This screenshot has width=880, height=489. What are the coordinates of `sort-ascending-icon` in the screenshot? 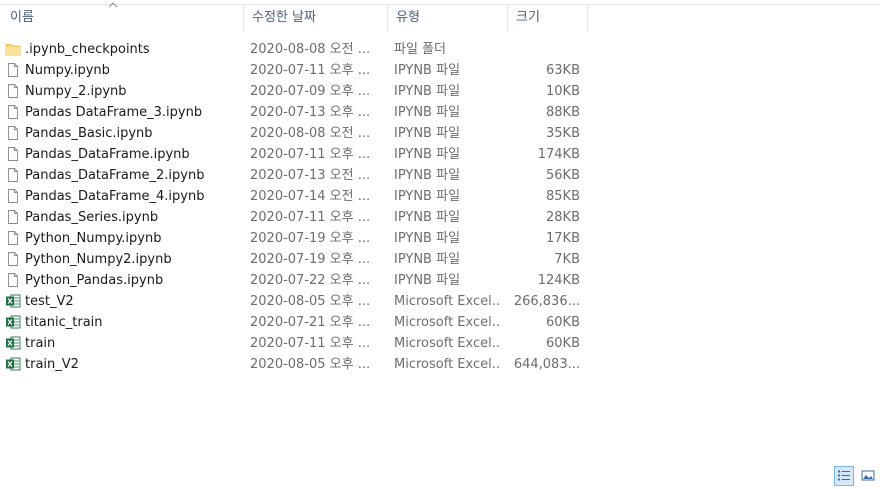 It's located at (113, 5).